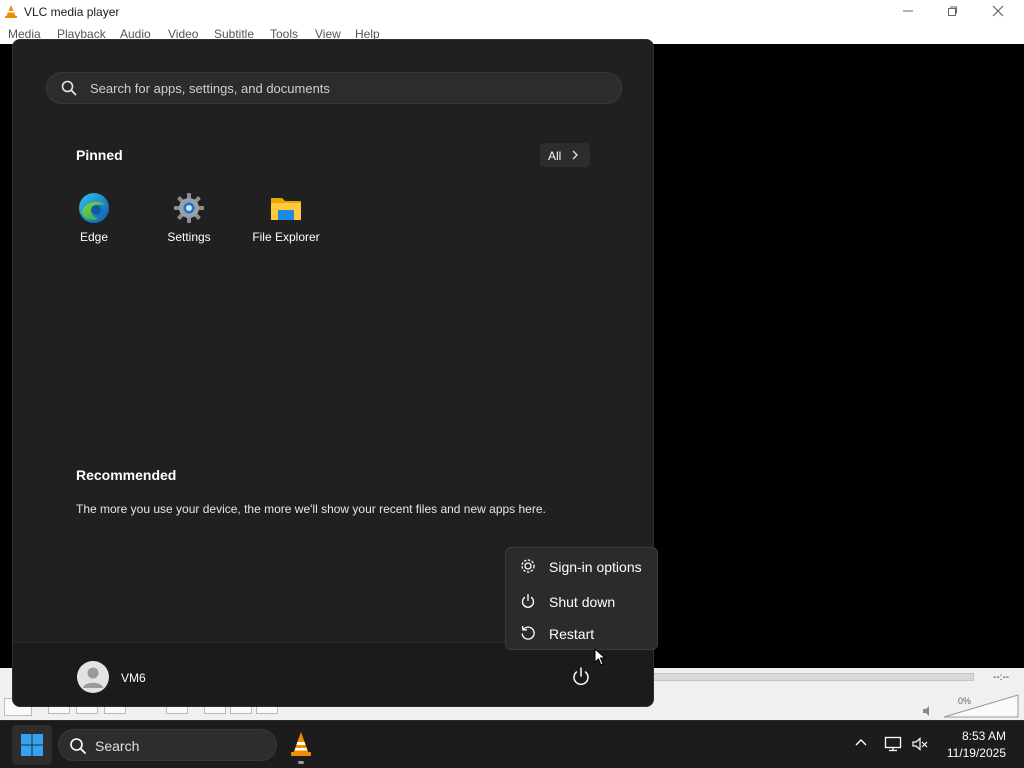 This screenshot has height=768, width=1024. Describe the element at coordinates (565, 155) in the screenshot. I see `all-apps-button: All` at that location.